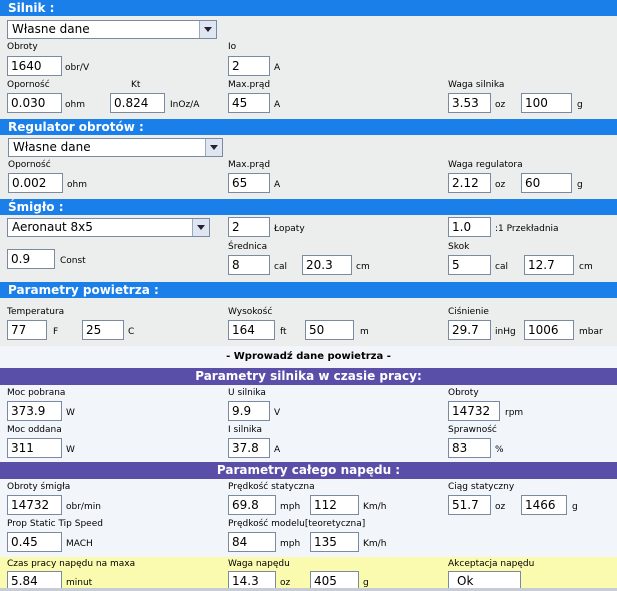 The image size is (617, 591). What do you see at coordinates (544, 505) in the screenshot?
I see `ciag-g-input: 1466` at bounding box center [544, 505].